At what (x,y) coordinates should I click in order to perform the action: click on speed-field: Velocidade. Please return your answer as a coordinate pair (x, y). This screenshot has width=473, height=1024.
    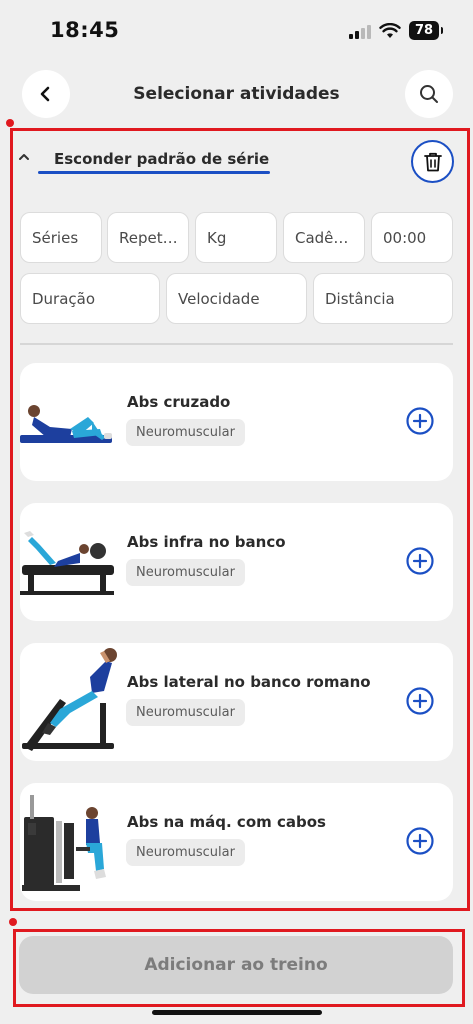
    Looking at the image, I should click on (236, 298).